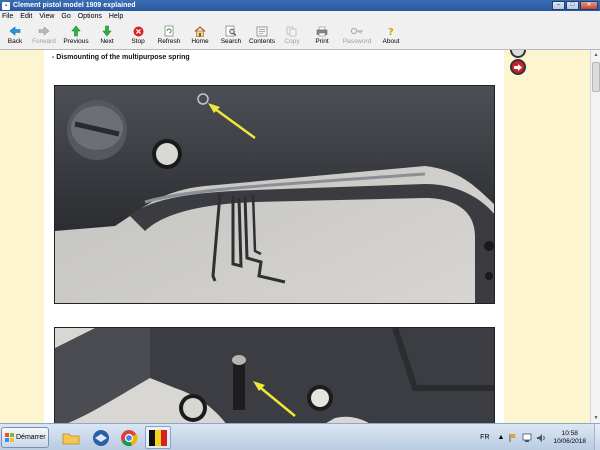 The height and width of the screenshot is (450, 600). I want to click on start-button: Démarrer, so click(25, 437).